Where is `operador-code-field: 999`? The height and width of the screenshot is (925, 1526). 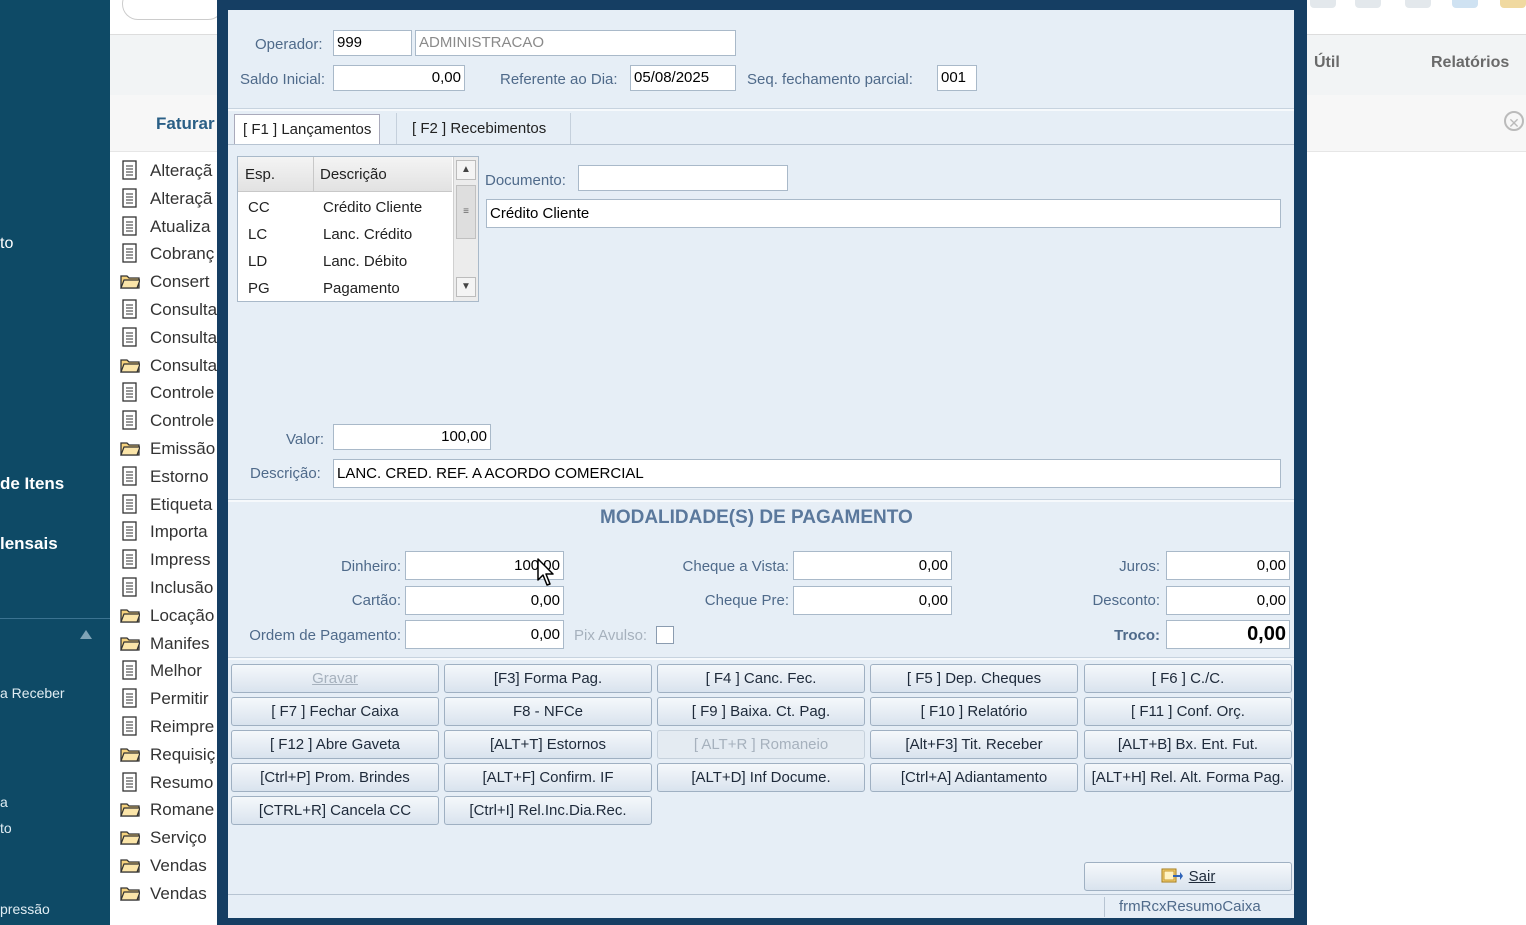
operador-code-field: 999 is located at coordinates (372, 43).